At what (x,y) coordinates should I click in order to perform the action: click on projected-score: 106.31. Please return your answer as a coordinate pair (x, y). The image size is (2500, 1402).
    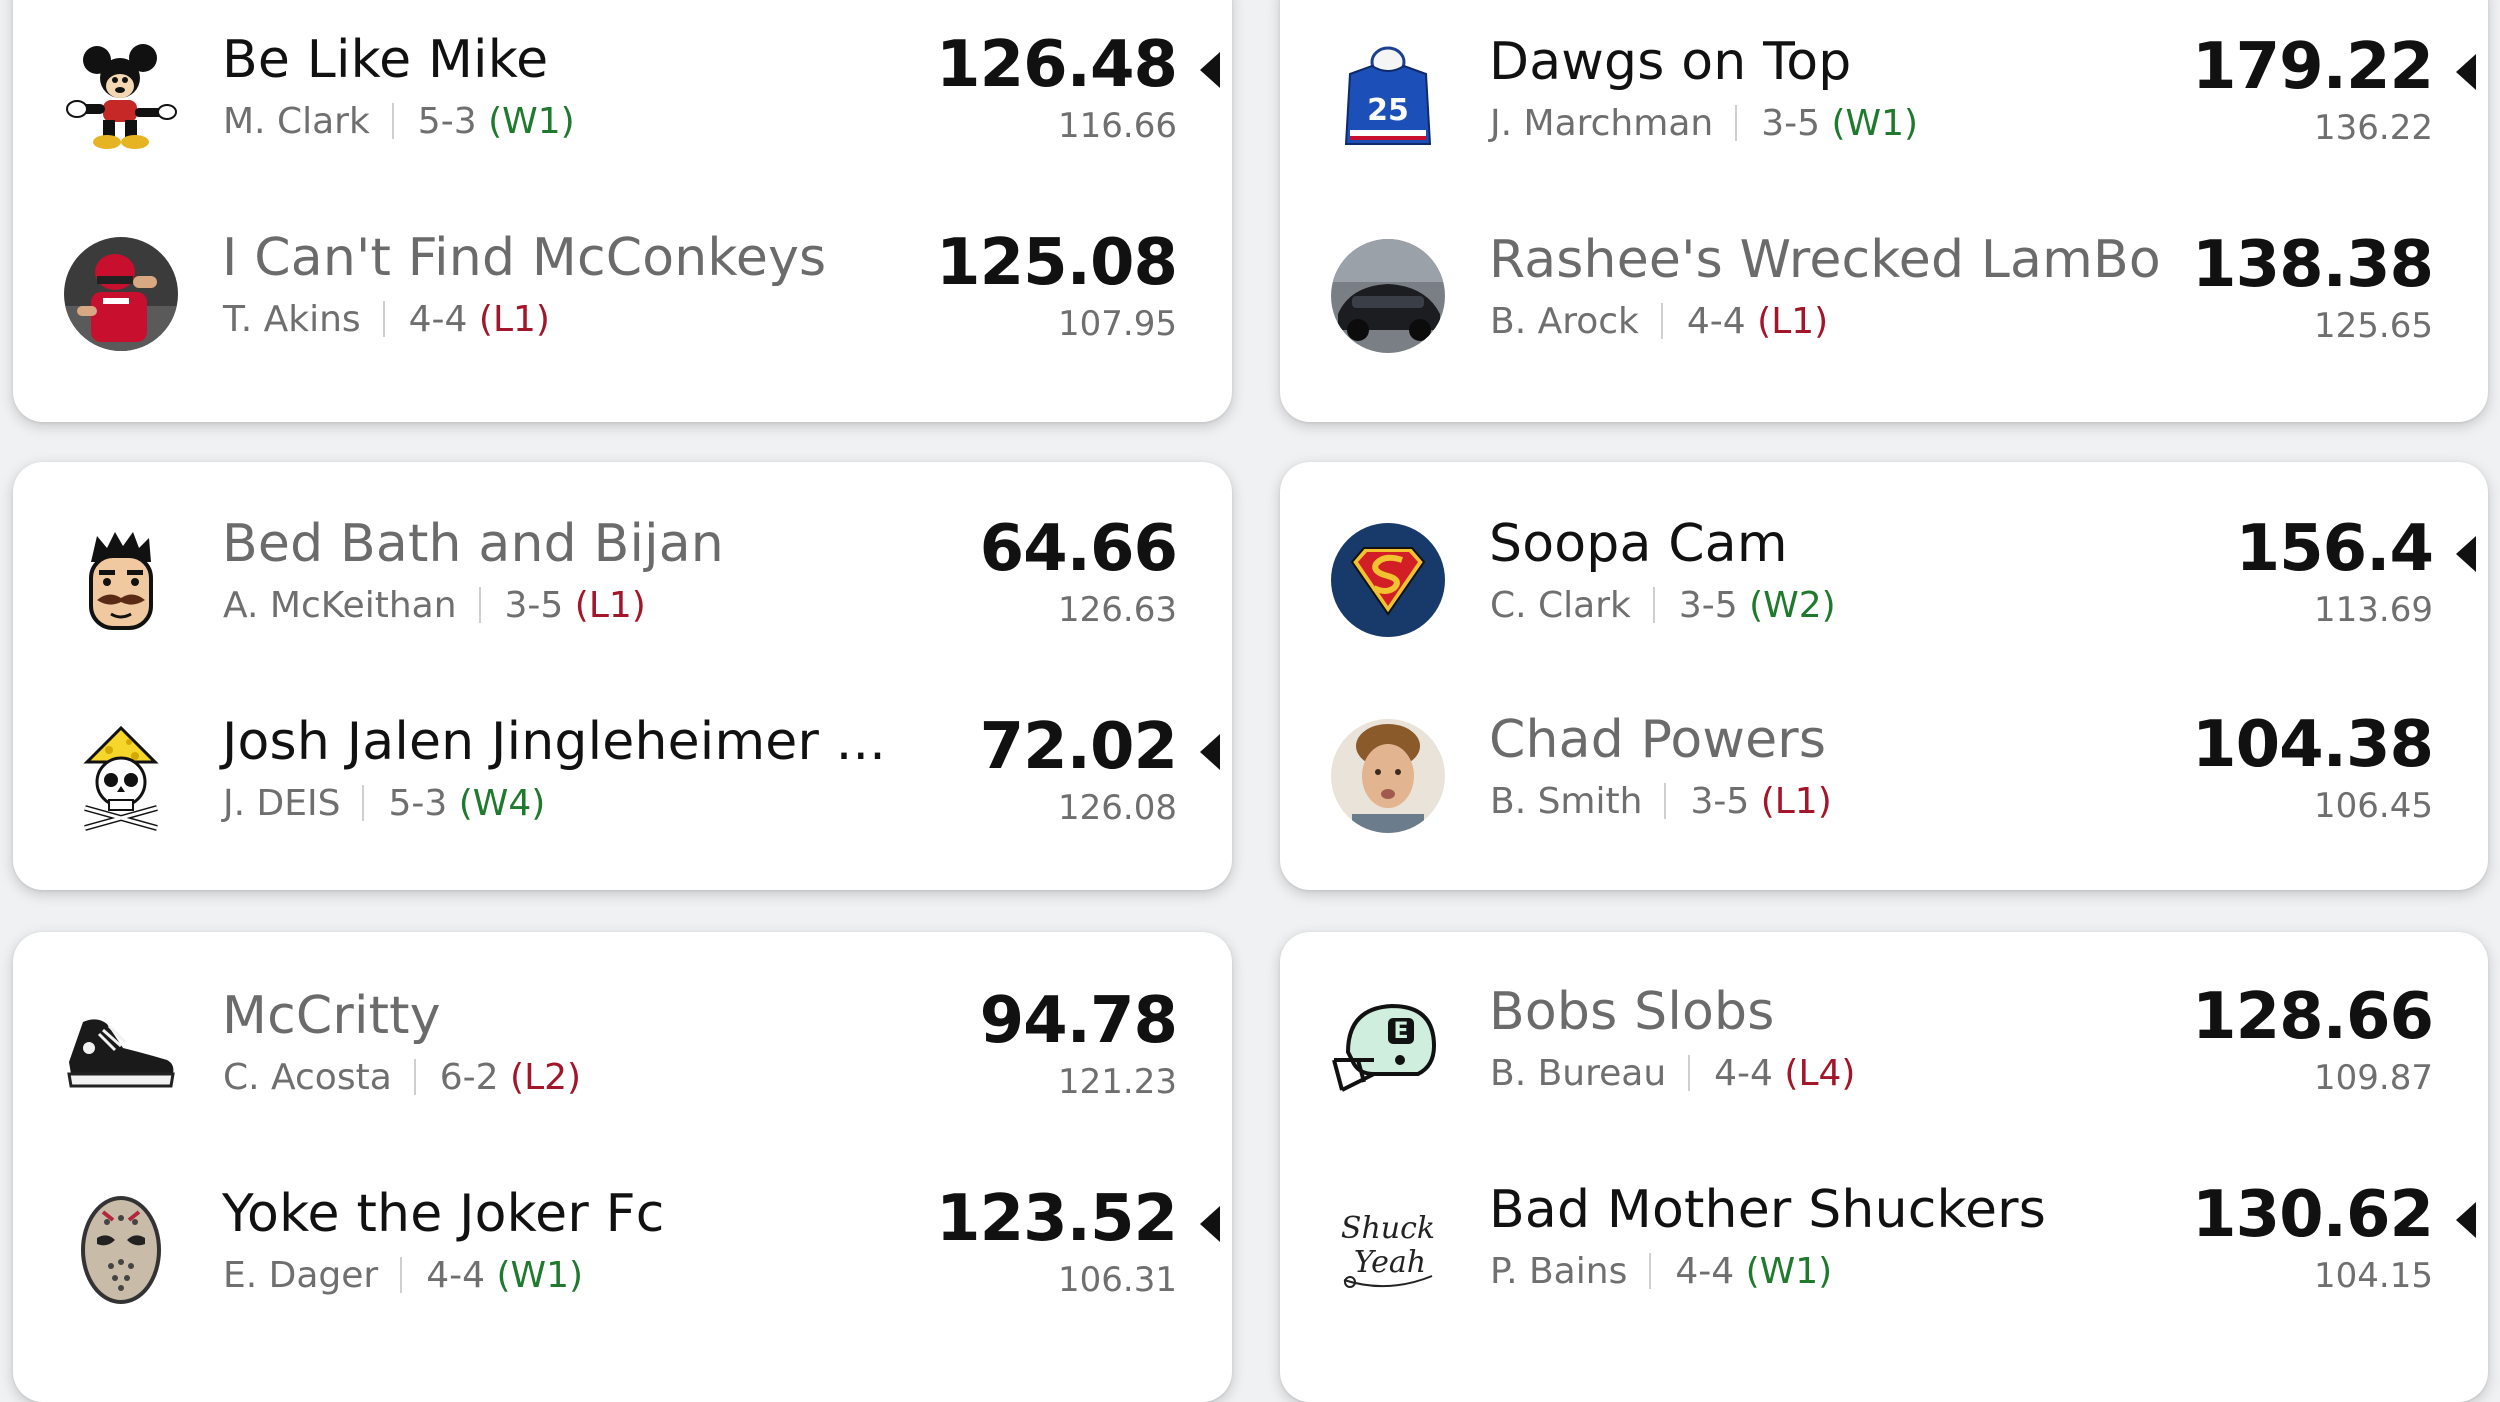
    Looking at the image, I should click on (1117, 1280).